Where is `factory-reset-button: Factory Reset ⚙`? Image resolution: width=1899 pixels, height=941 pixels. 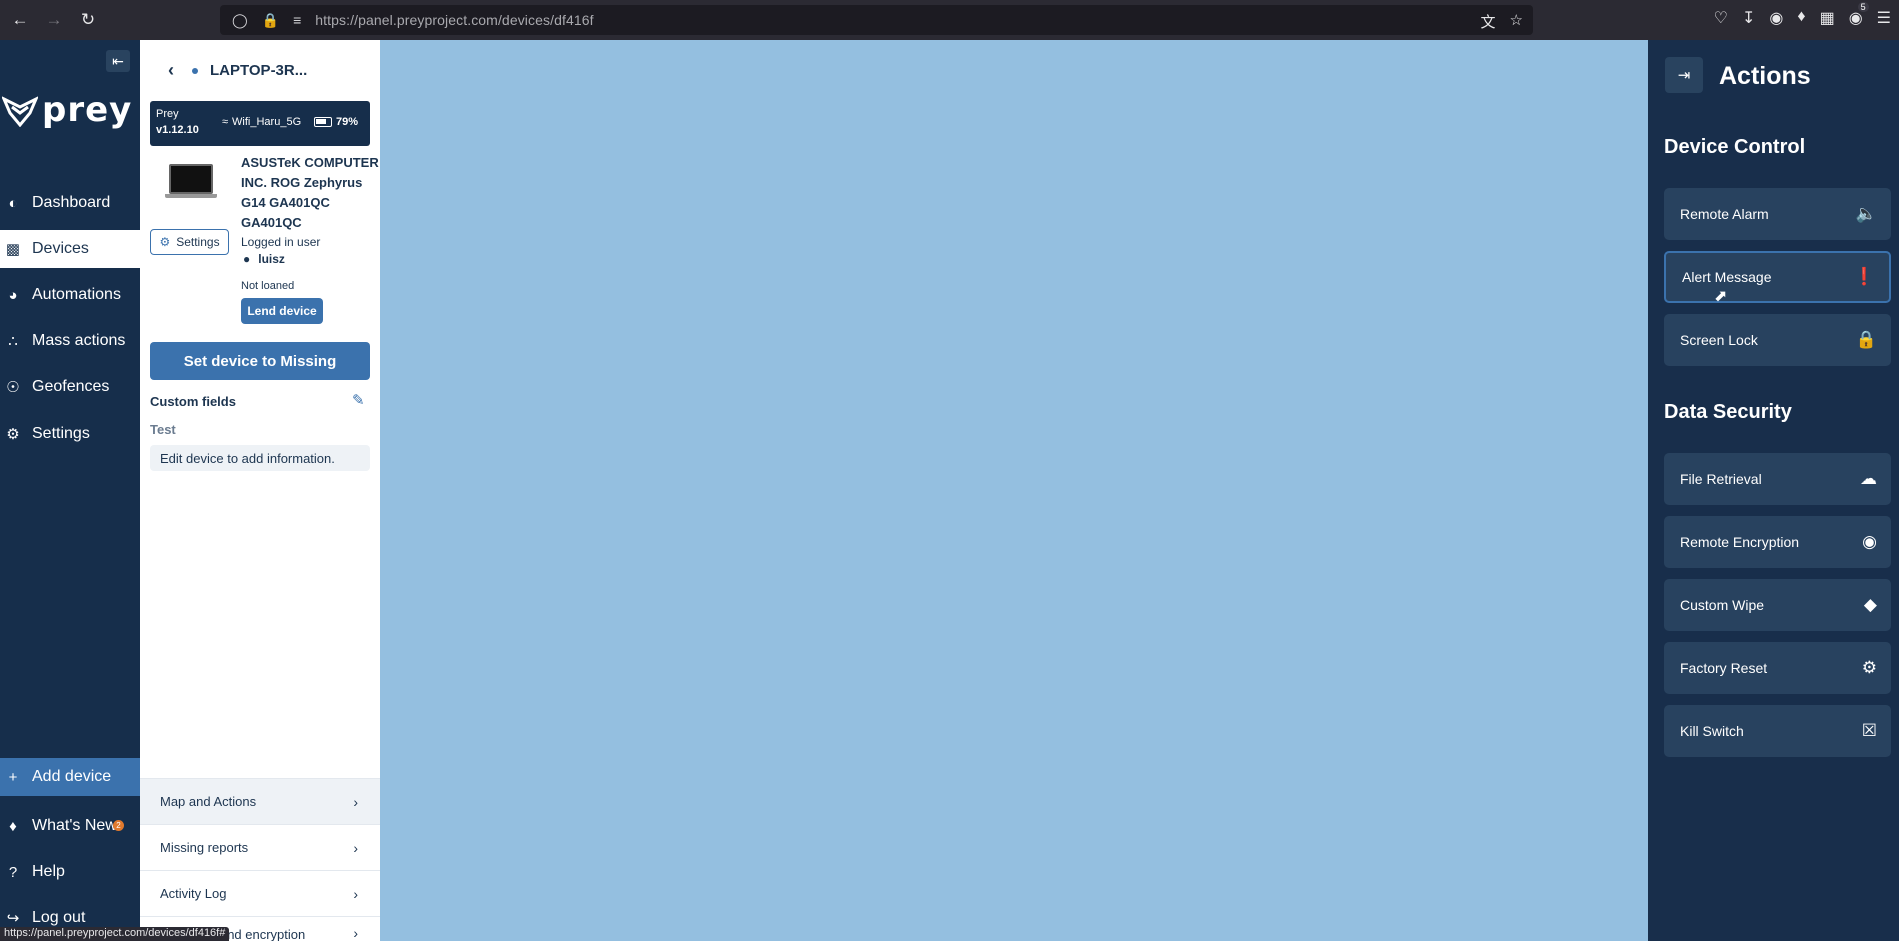 factory-reset-button: Factory Reset ⚙ is located at coordinates (1777, 668).